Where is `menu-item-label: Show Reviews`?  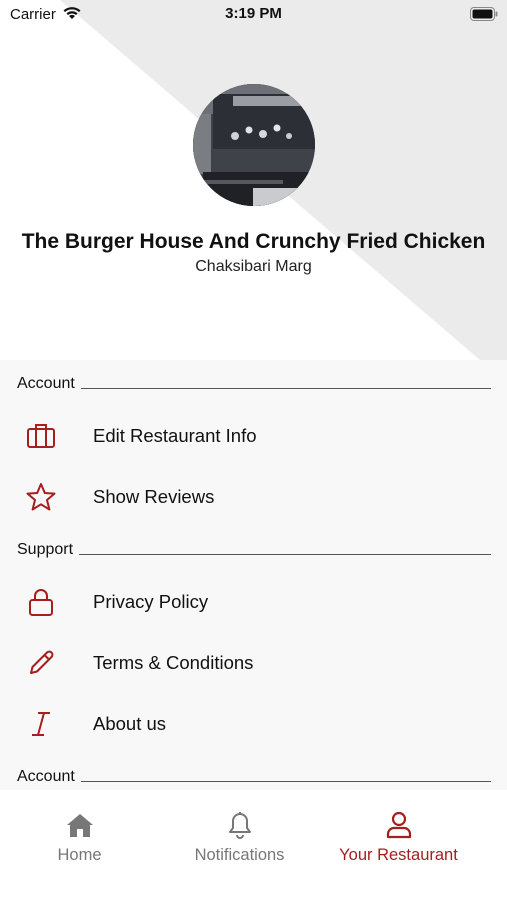
menu-item-label: Show Reviews is located at coordinates (154, 496).